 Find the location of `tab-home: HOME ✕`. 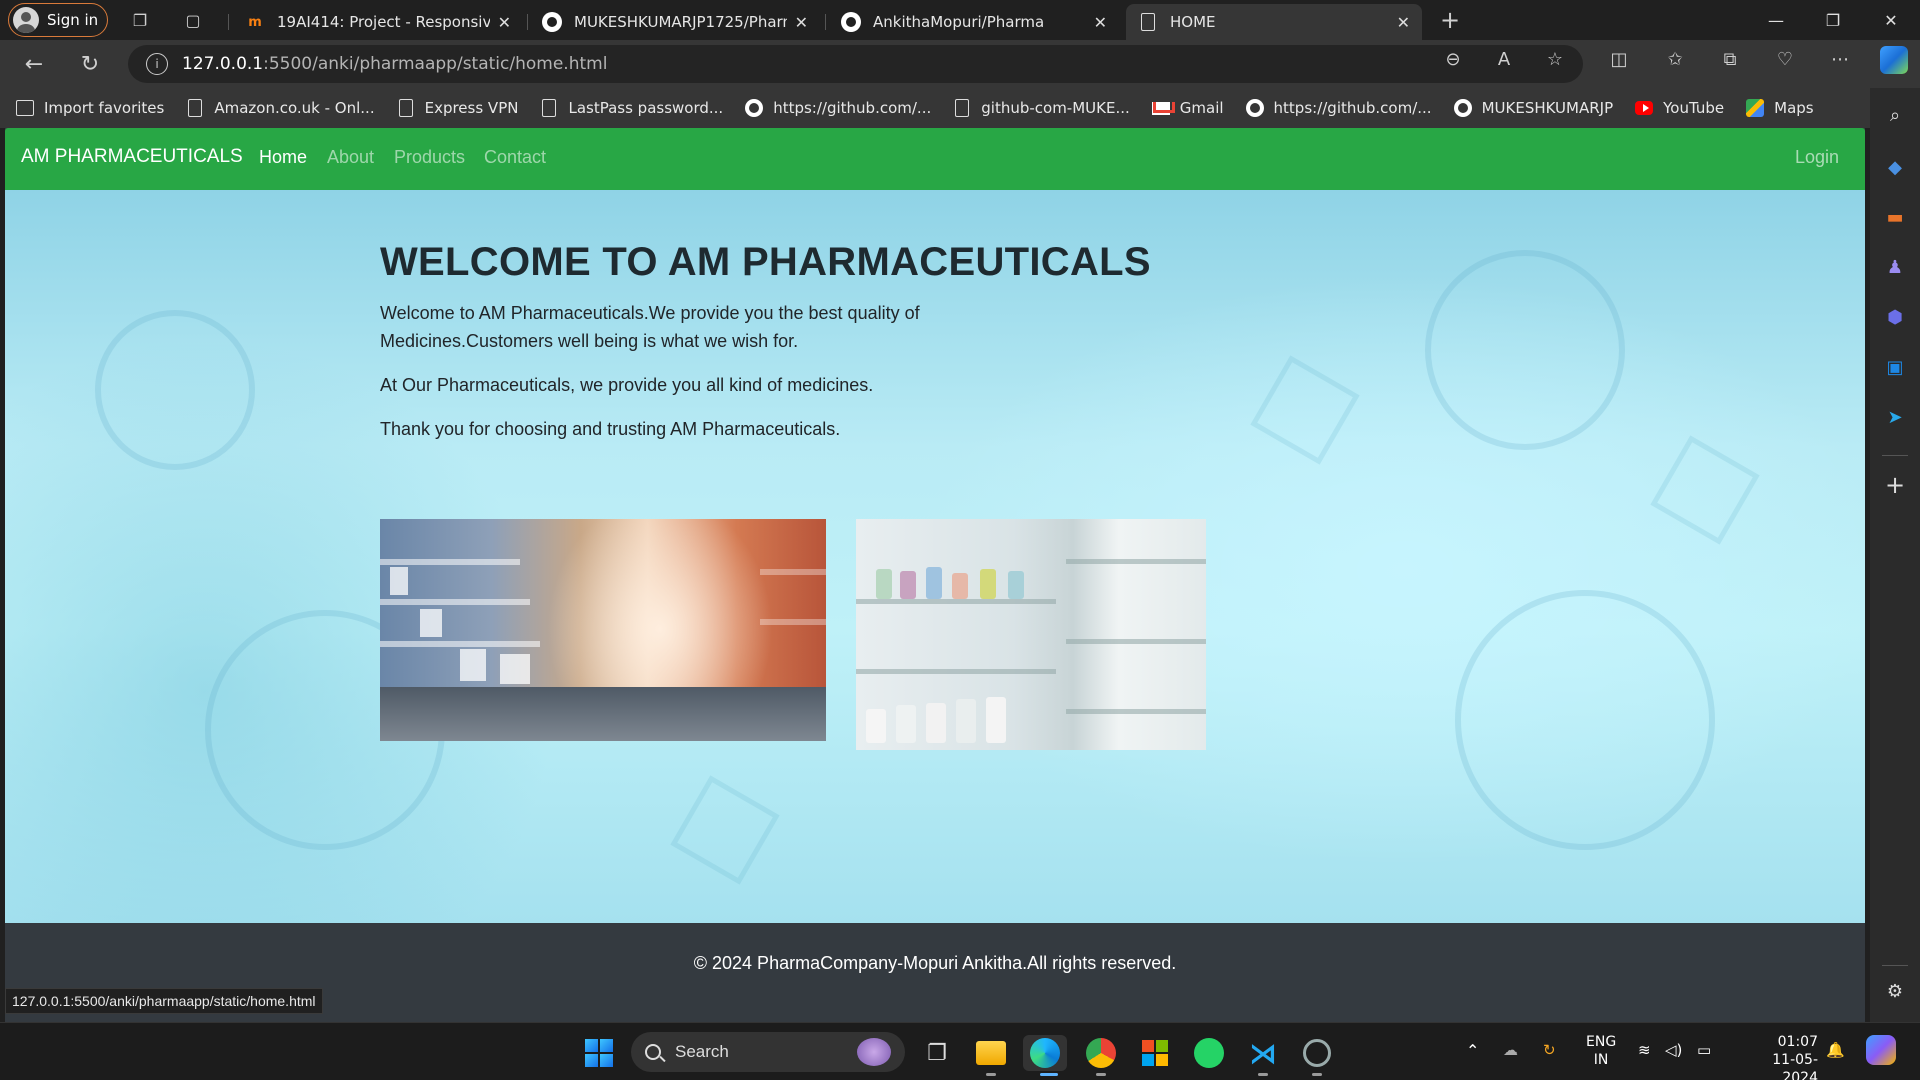

tab-home: HOME ✕ is located at coordinates (1274, 22).